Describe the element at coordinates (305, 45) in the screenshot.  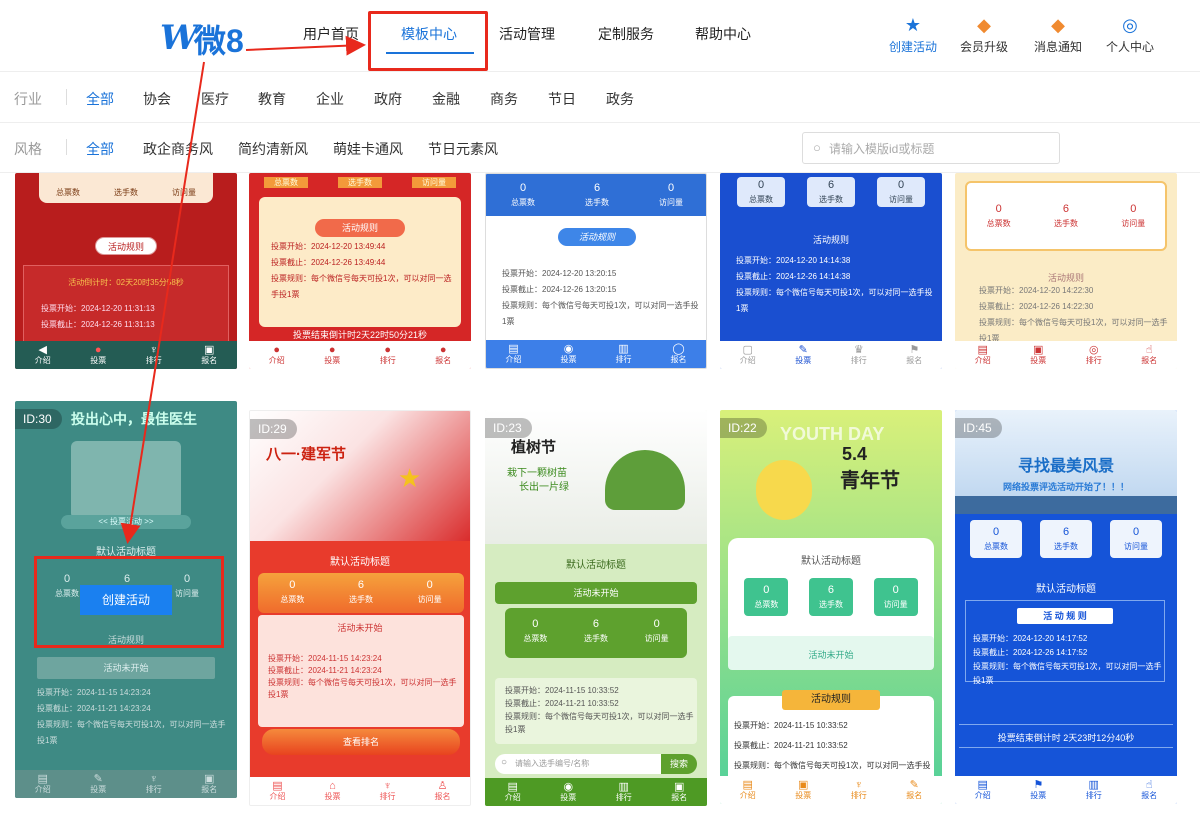
I see `arrow-to-template-center` at that location.